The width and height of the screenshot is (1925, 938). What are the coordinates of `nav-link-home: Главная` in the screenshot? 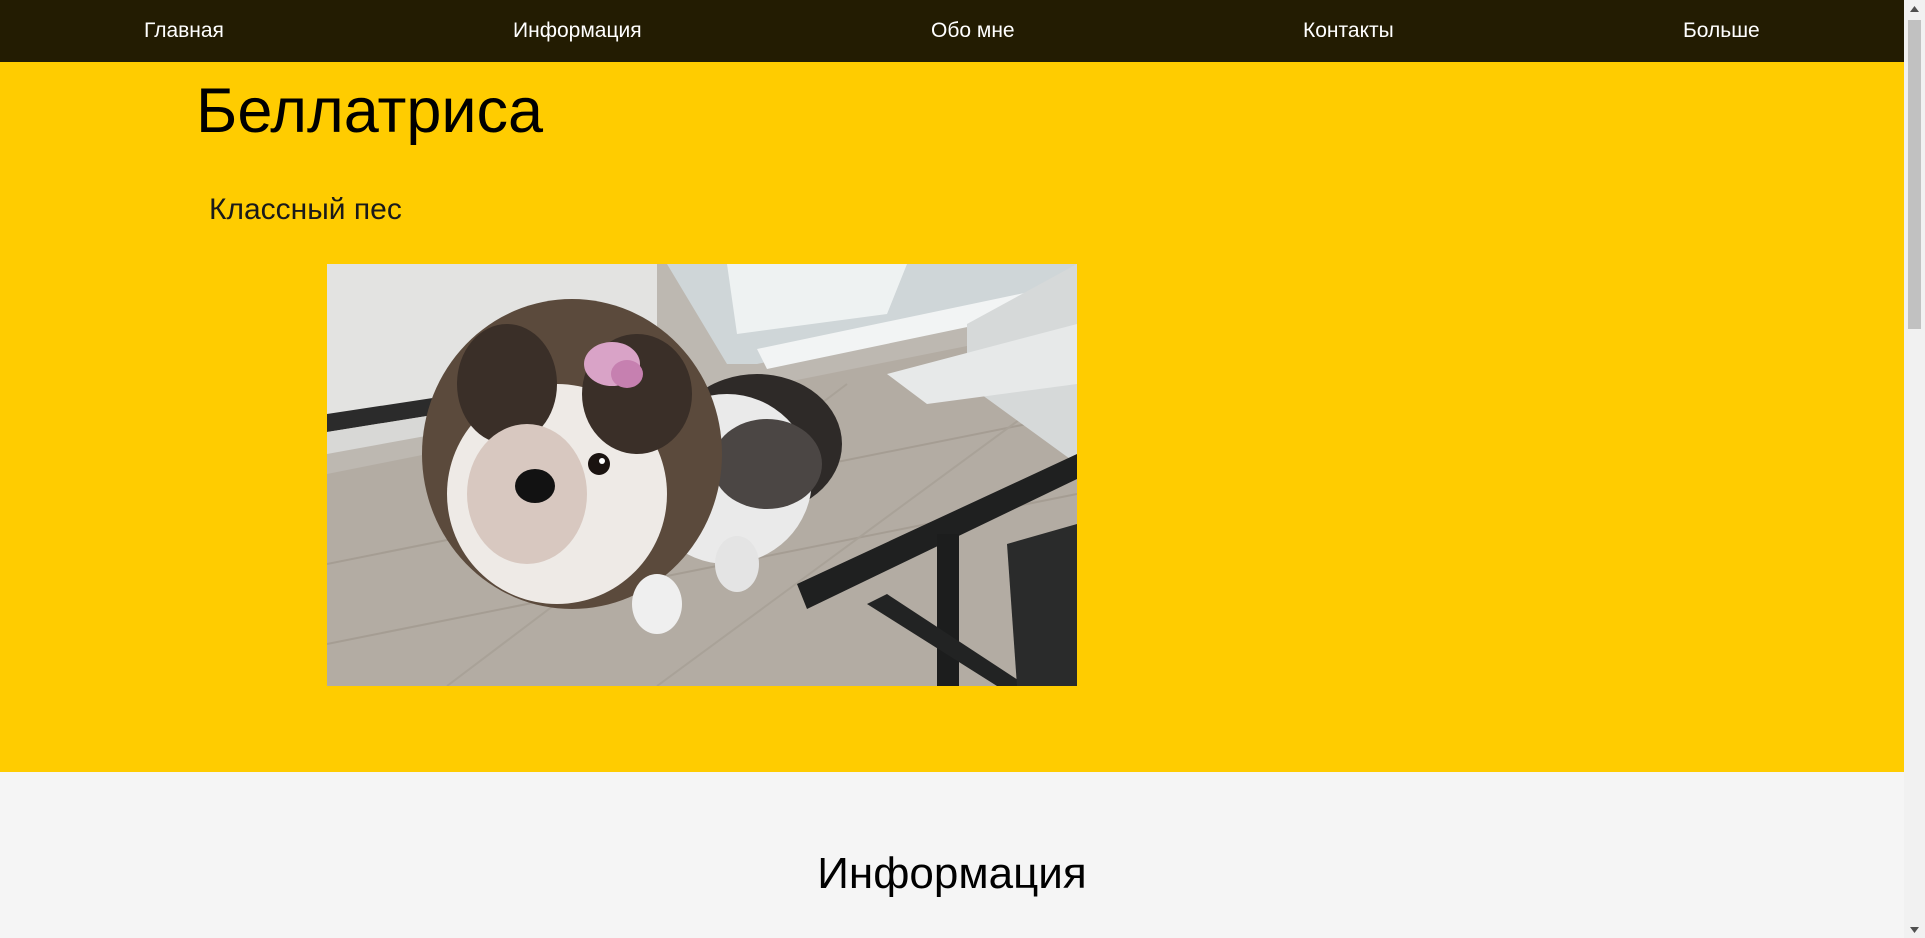 It's located at (184, 31).